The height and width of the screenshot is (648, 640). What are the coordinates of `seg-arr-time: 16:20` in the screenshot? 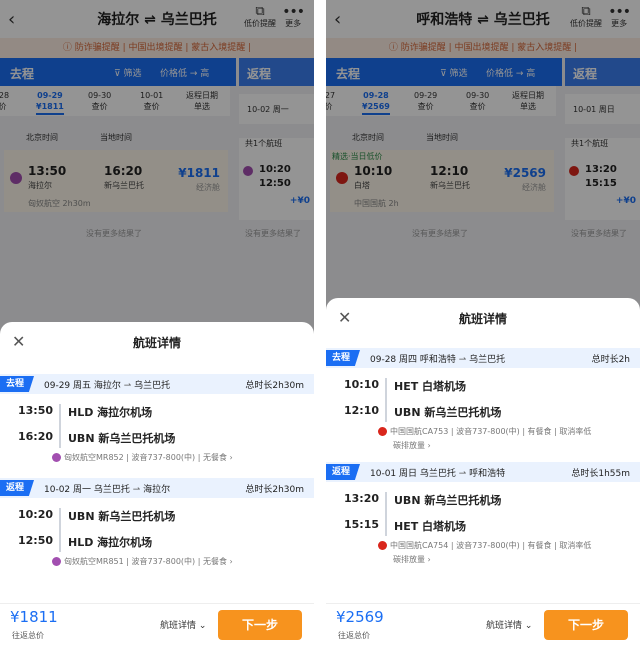 It's located at (36, 436).